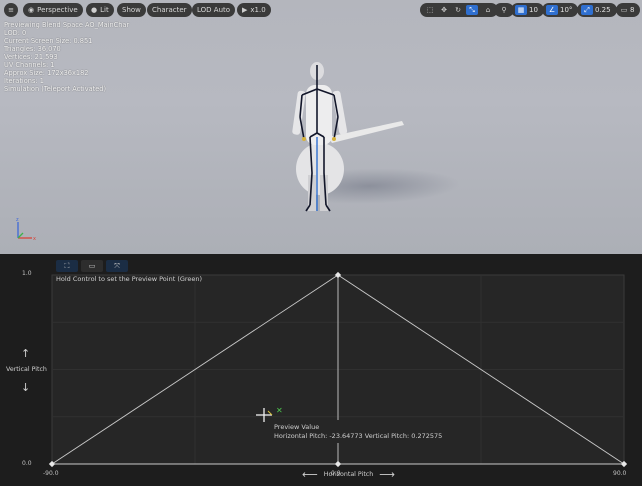 This screenshot has width=642, height=486. Describe the element at coordinates (297, 427) in the screenshot. I see `tooltip-title: Preview Value` at that location.